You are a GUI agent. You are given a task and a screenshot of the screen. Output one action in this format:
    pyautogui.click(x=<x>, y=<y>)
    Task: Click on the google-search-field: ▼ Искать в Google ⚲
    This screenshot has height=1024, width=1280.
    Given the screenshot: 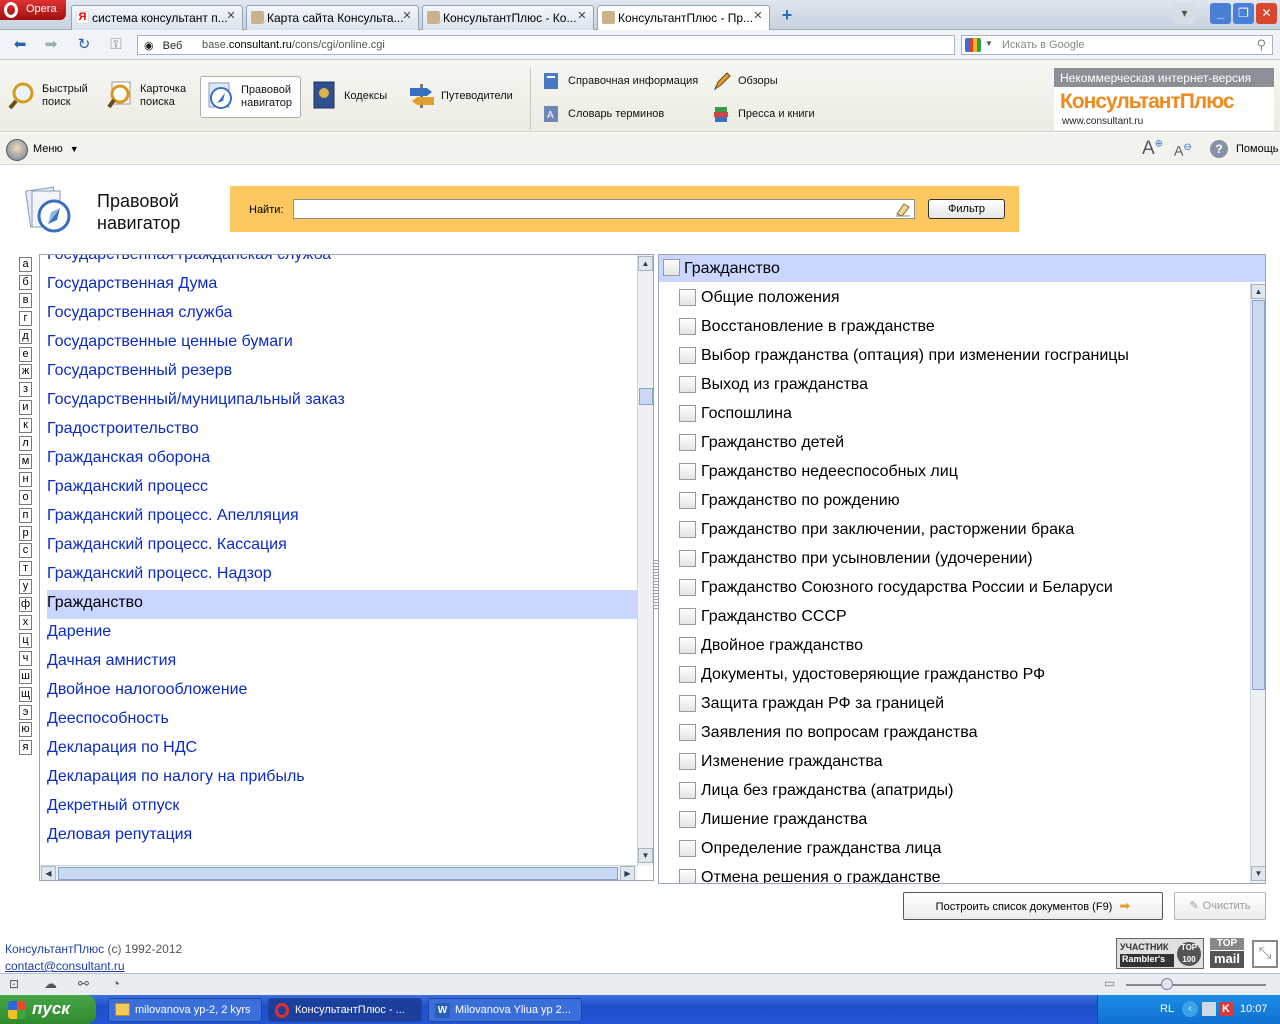 What is the action you would take?
    pyautogui.click(x=1117, y=45)
    